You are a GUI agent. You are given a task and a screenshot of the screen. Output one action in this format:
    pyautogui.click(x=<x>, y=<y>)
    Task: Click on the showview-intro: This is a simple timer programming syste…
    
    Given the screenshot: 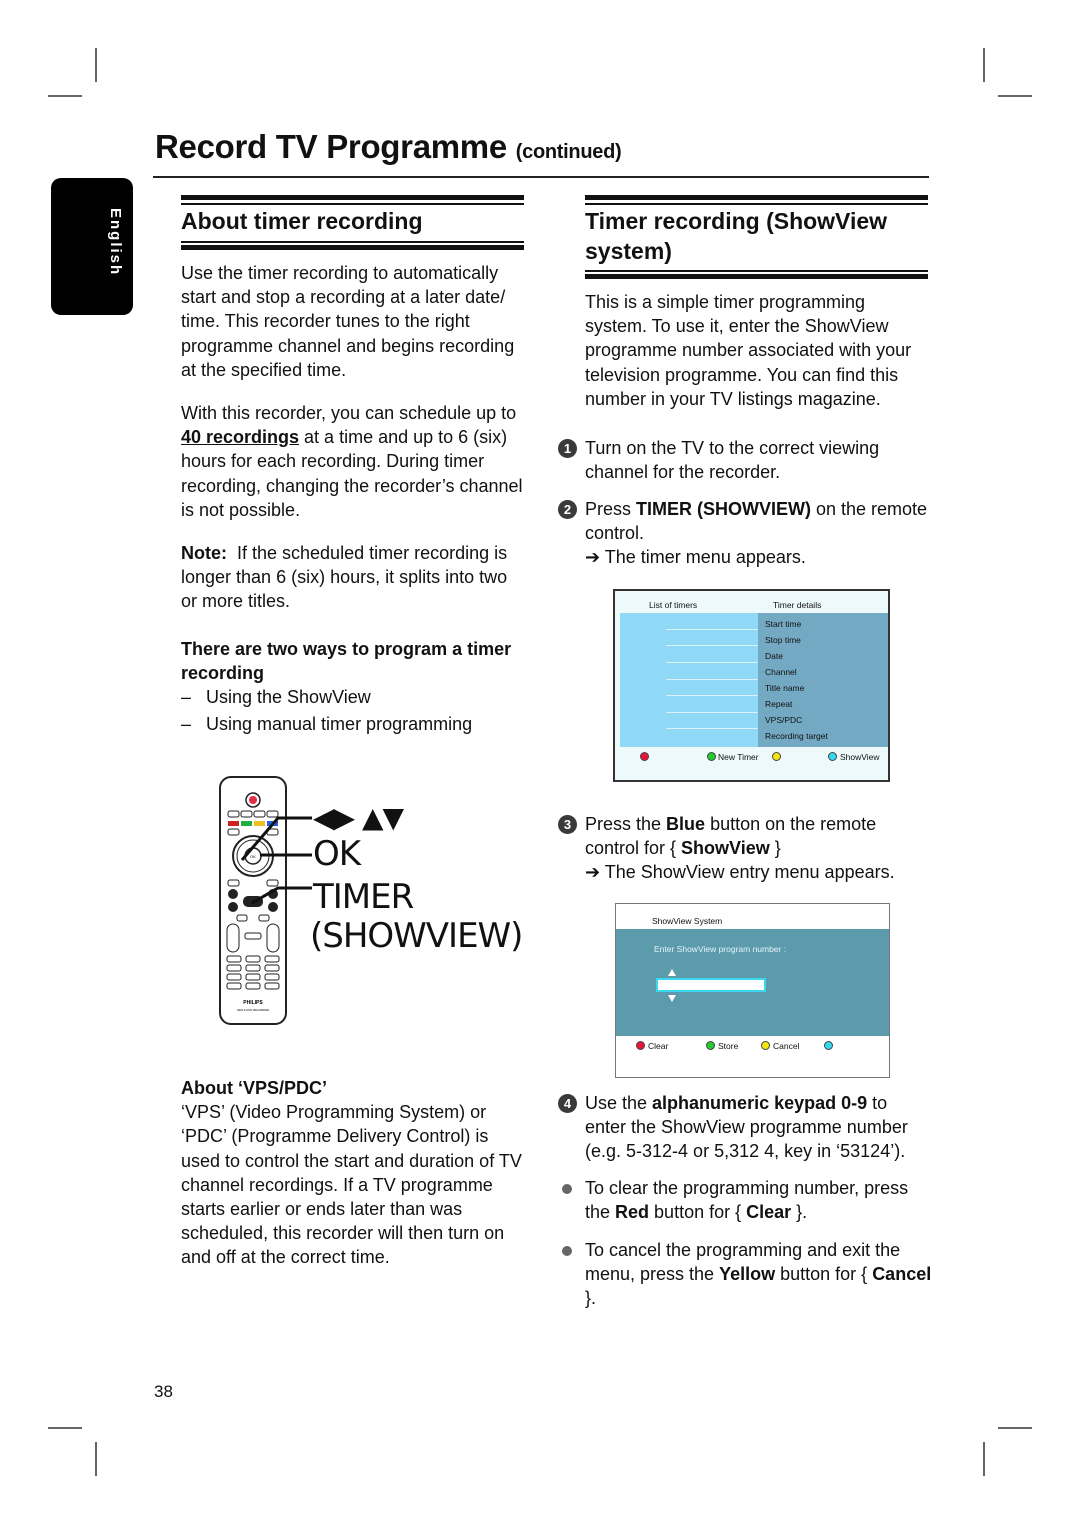 What is the action you would take?
    pyautogui.click(x=748, y=350)
    